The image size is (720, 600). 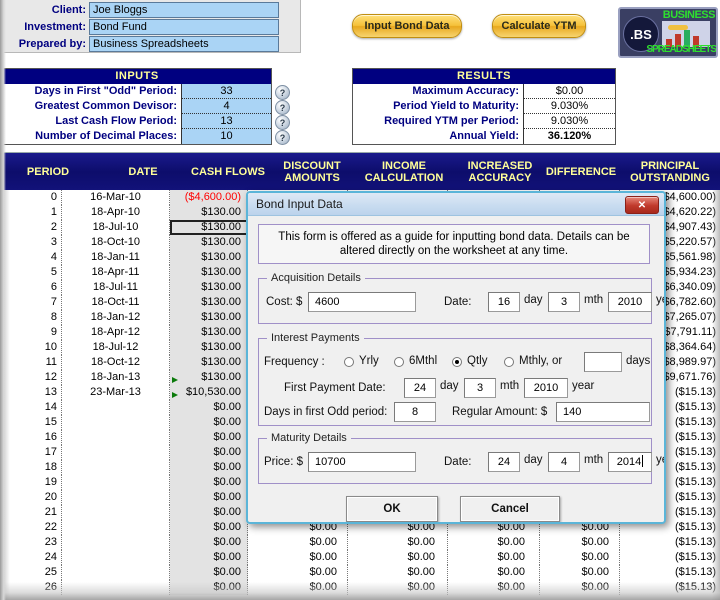 What do you see at coordinates (116, 362) in the screenshot?
I see `cell-date: 18-Oct-12` at bounding box center [116, 362].